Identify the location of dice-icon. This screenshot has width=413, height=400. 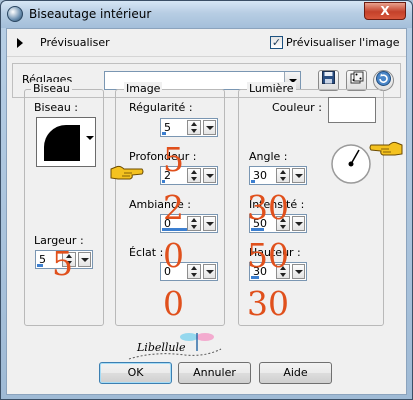
(356, 77).